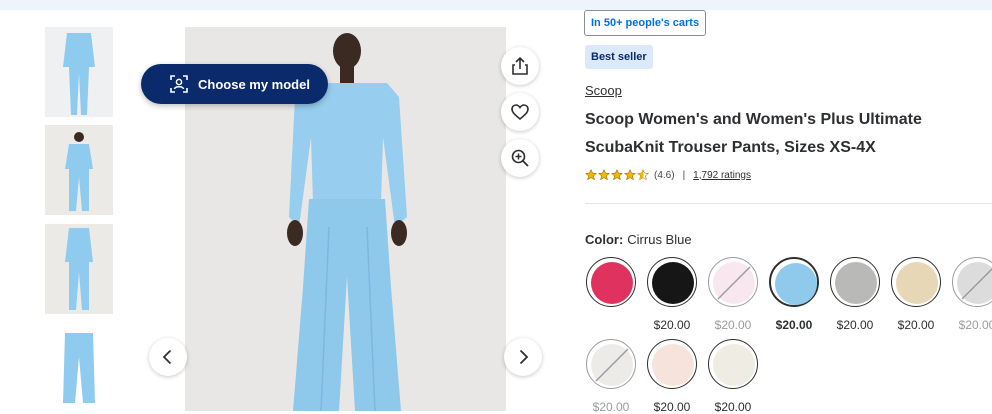  Describe the element at coordinates (664, 175) in the screenshot. I see `rating-value: (4.6)` at that location.